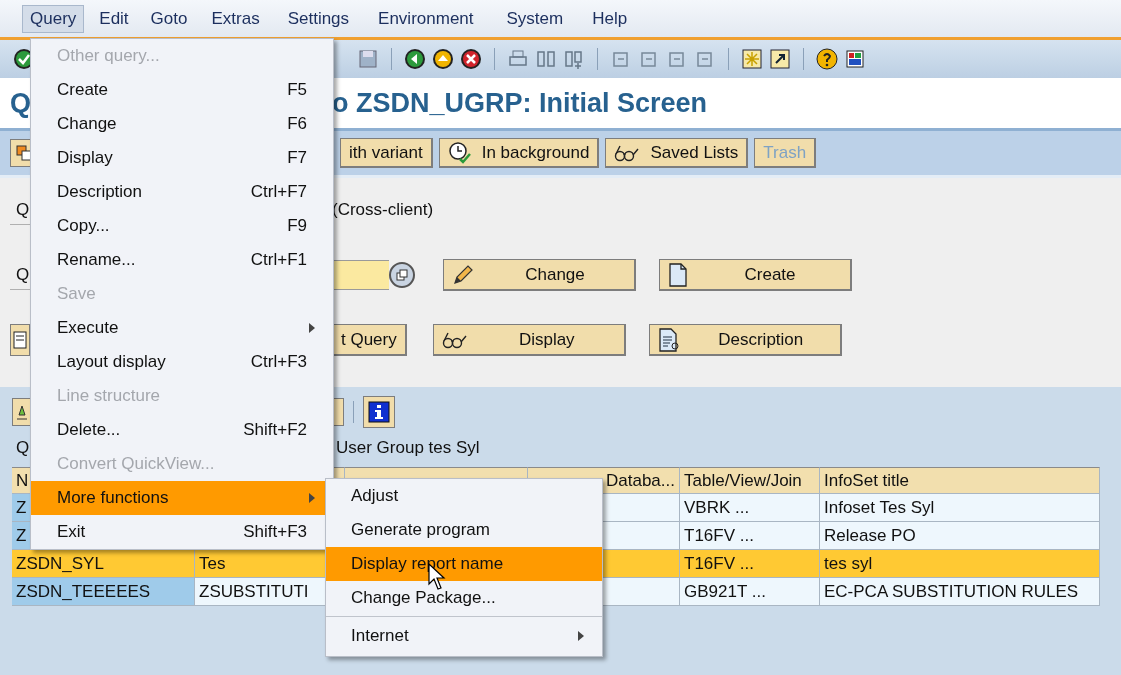 Image resolution: width=1121 pixels, height=675 pixels. Describe the element at coordinates (182, 260) in the screenshot. I see `menu-item: Rename... Ctrl+F1` at that location.